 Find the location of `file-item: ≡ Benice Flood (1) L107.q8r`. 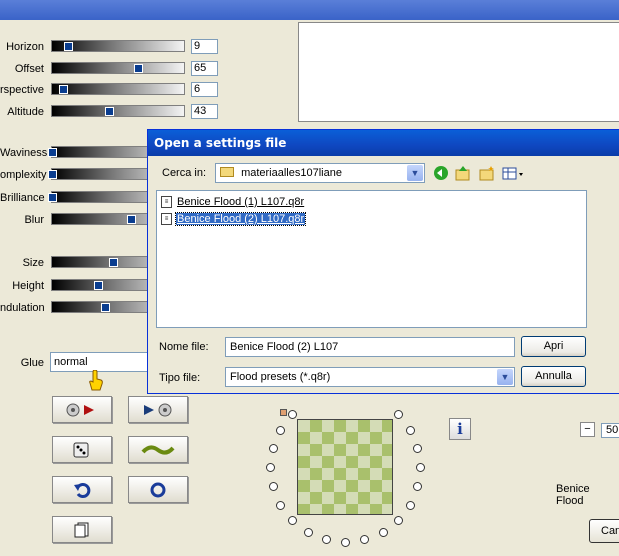

file-item: ≡ Benice Flood (1) L107.q8r is located at coordinates (233, 202).